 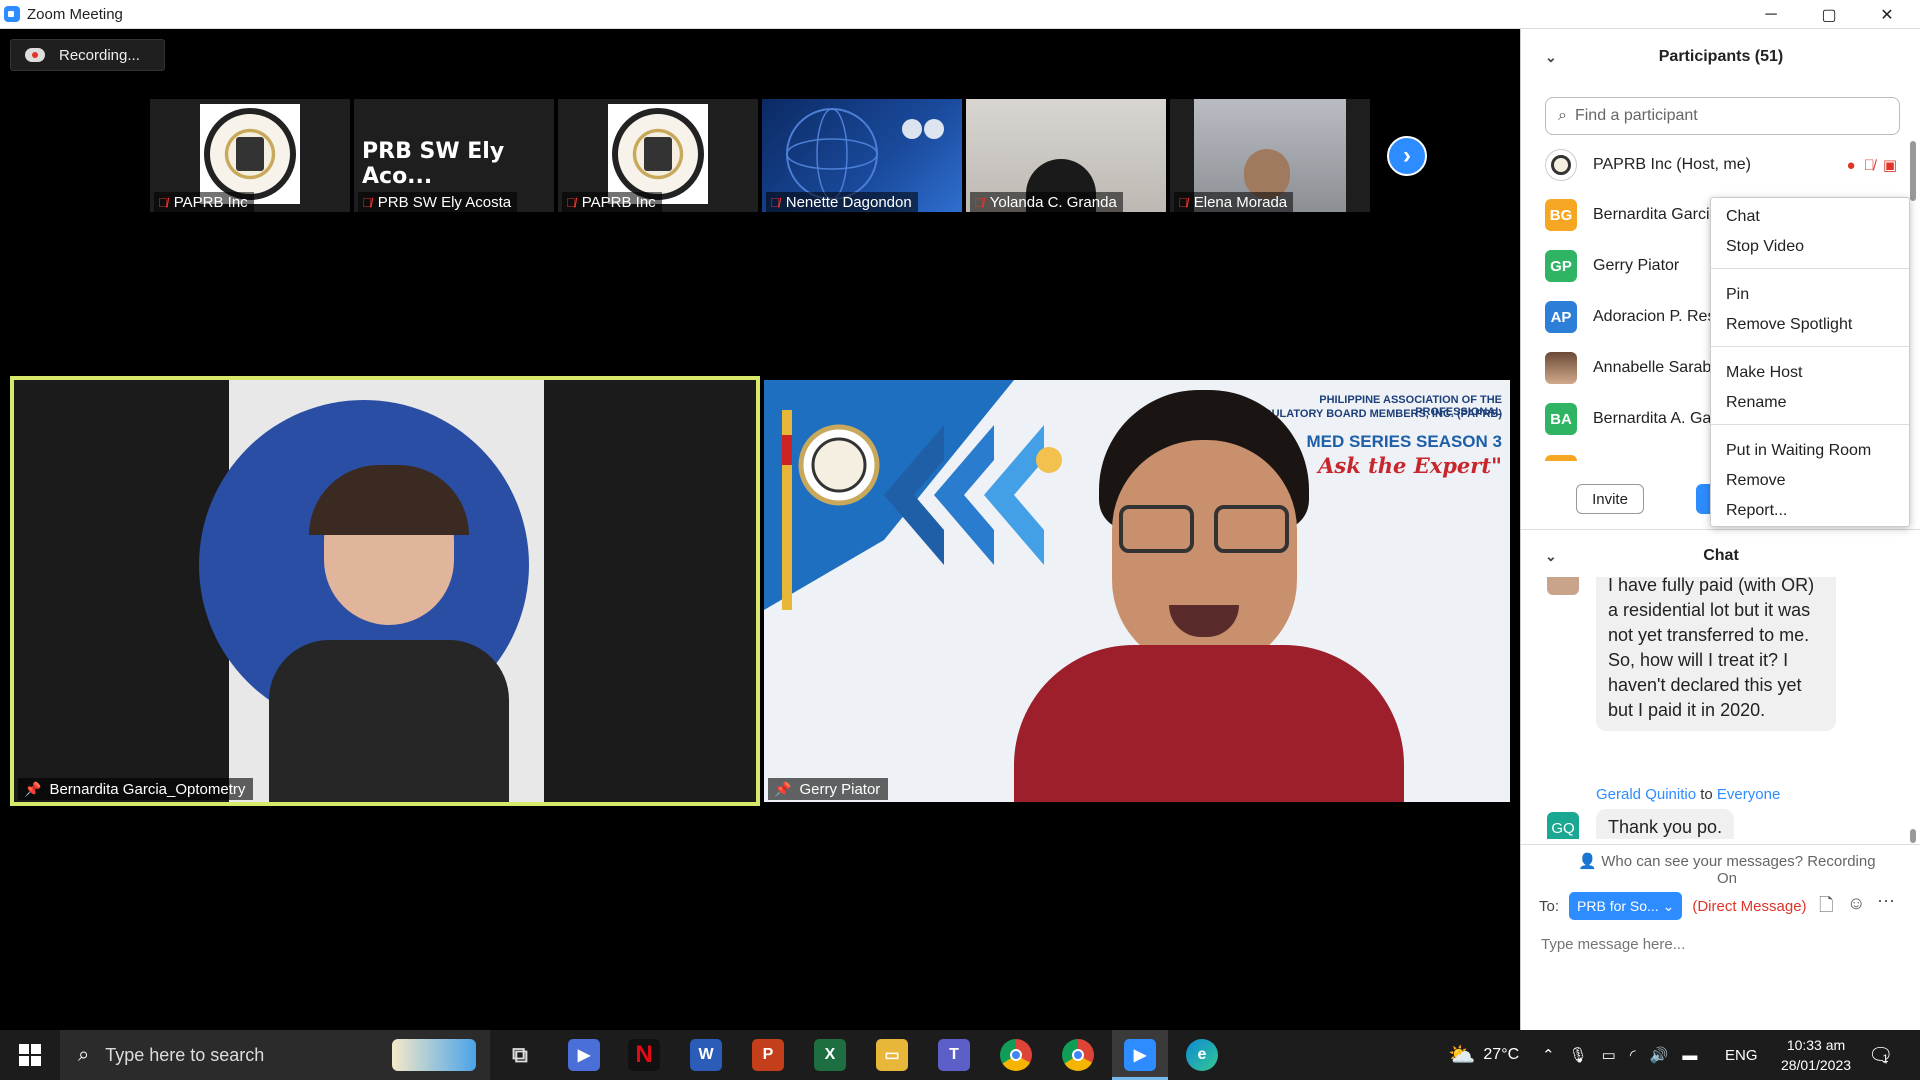 What do you see at coordinates (444, 202) in the screenshot?
I see `participant-name: PRB SW Ely Acosta` at bounding box center [444, 202].